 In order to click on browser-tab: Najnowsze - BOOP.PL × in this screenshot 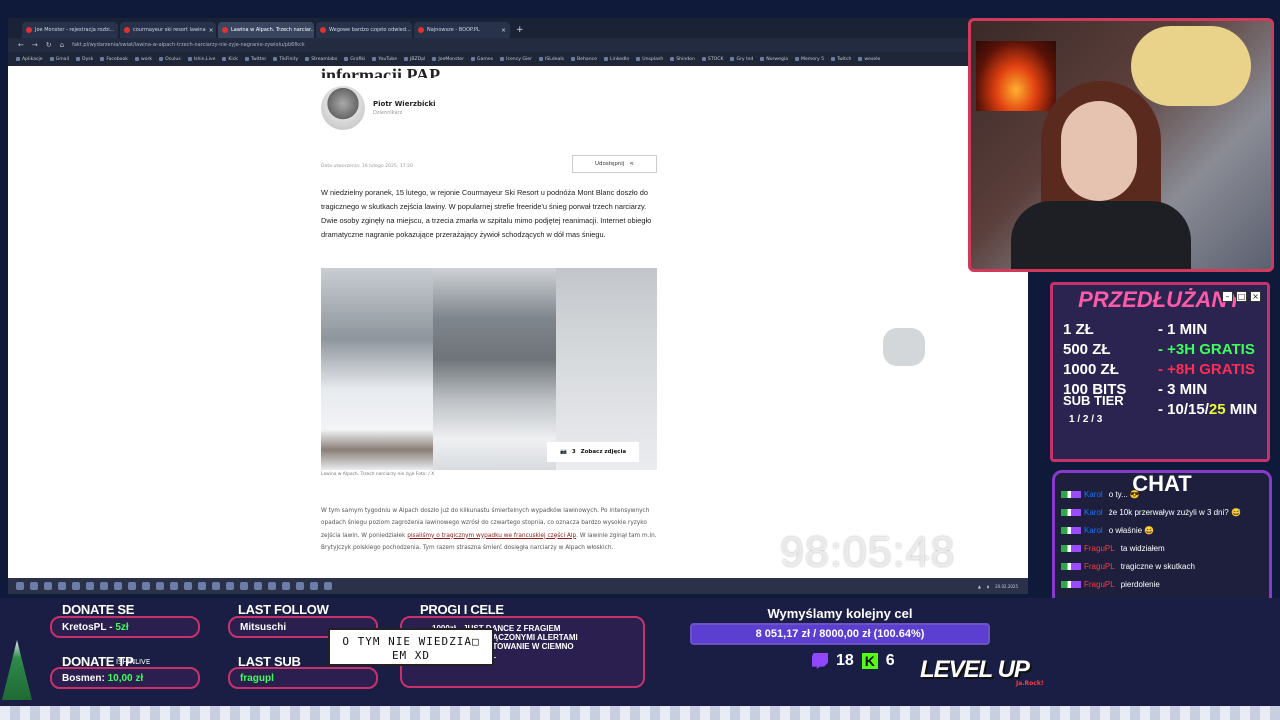, I will do `click(462, 30)`.